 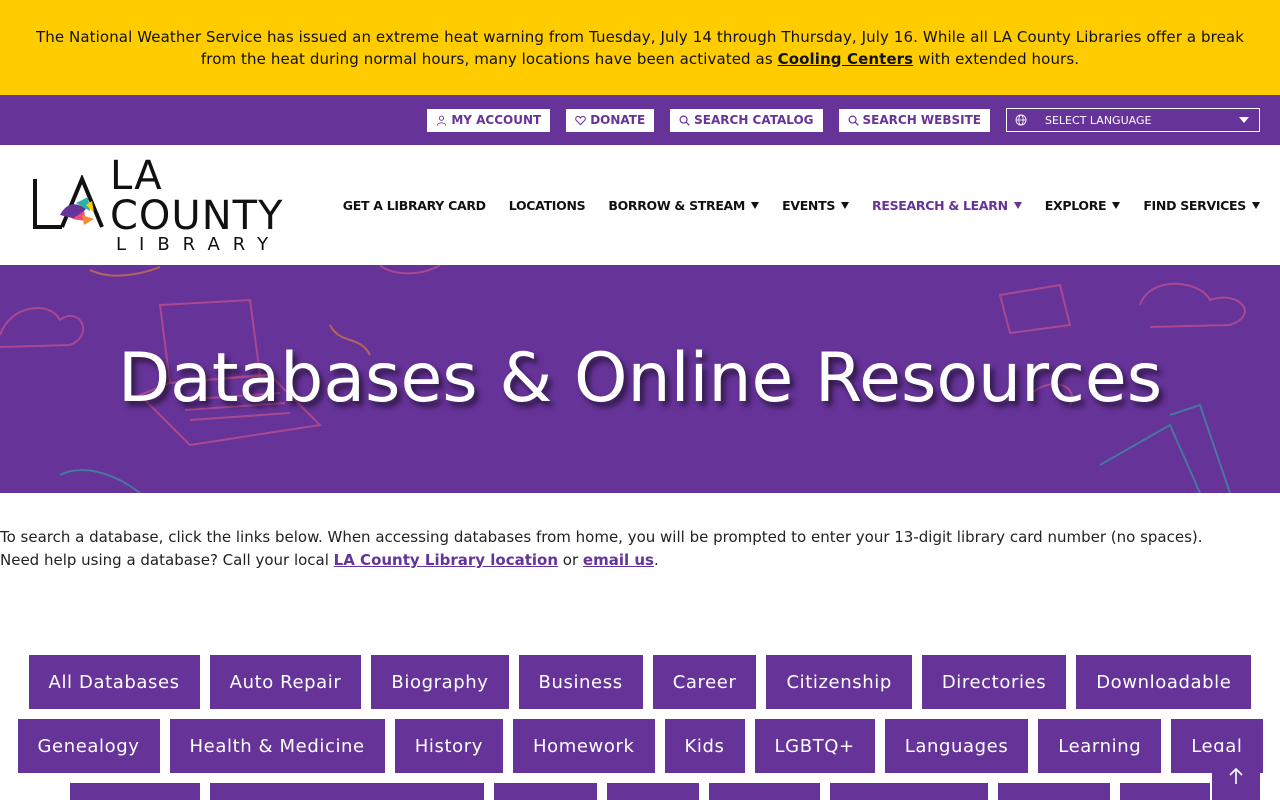 What do you see at coordinates (704, 682) in the screenshot?
I see `category-button-career: Career` at bounding box center [704, 682].